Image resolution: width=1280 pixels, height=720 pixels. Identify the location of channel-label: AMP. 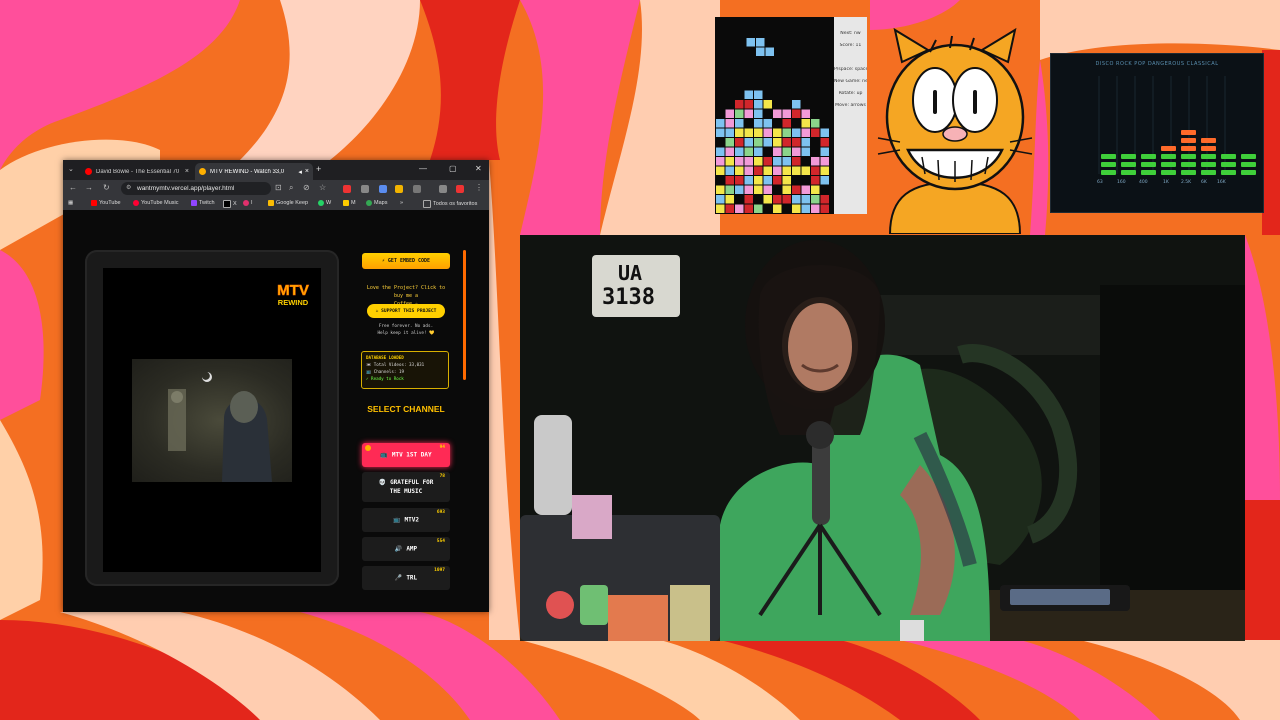
(412, 549).